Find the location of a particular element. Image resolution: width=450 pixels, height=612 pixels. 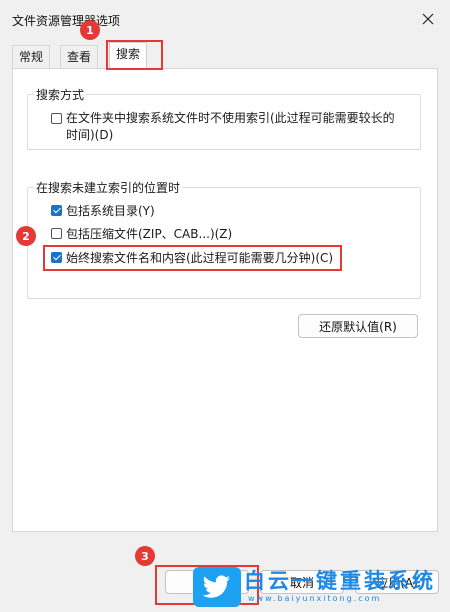

step-marker-3: 3 is located at coordinates (145, 556).